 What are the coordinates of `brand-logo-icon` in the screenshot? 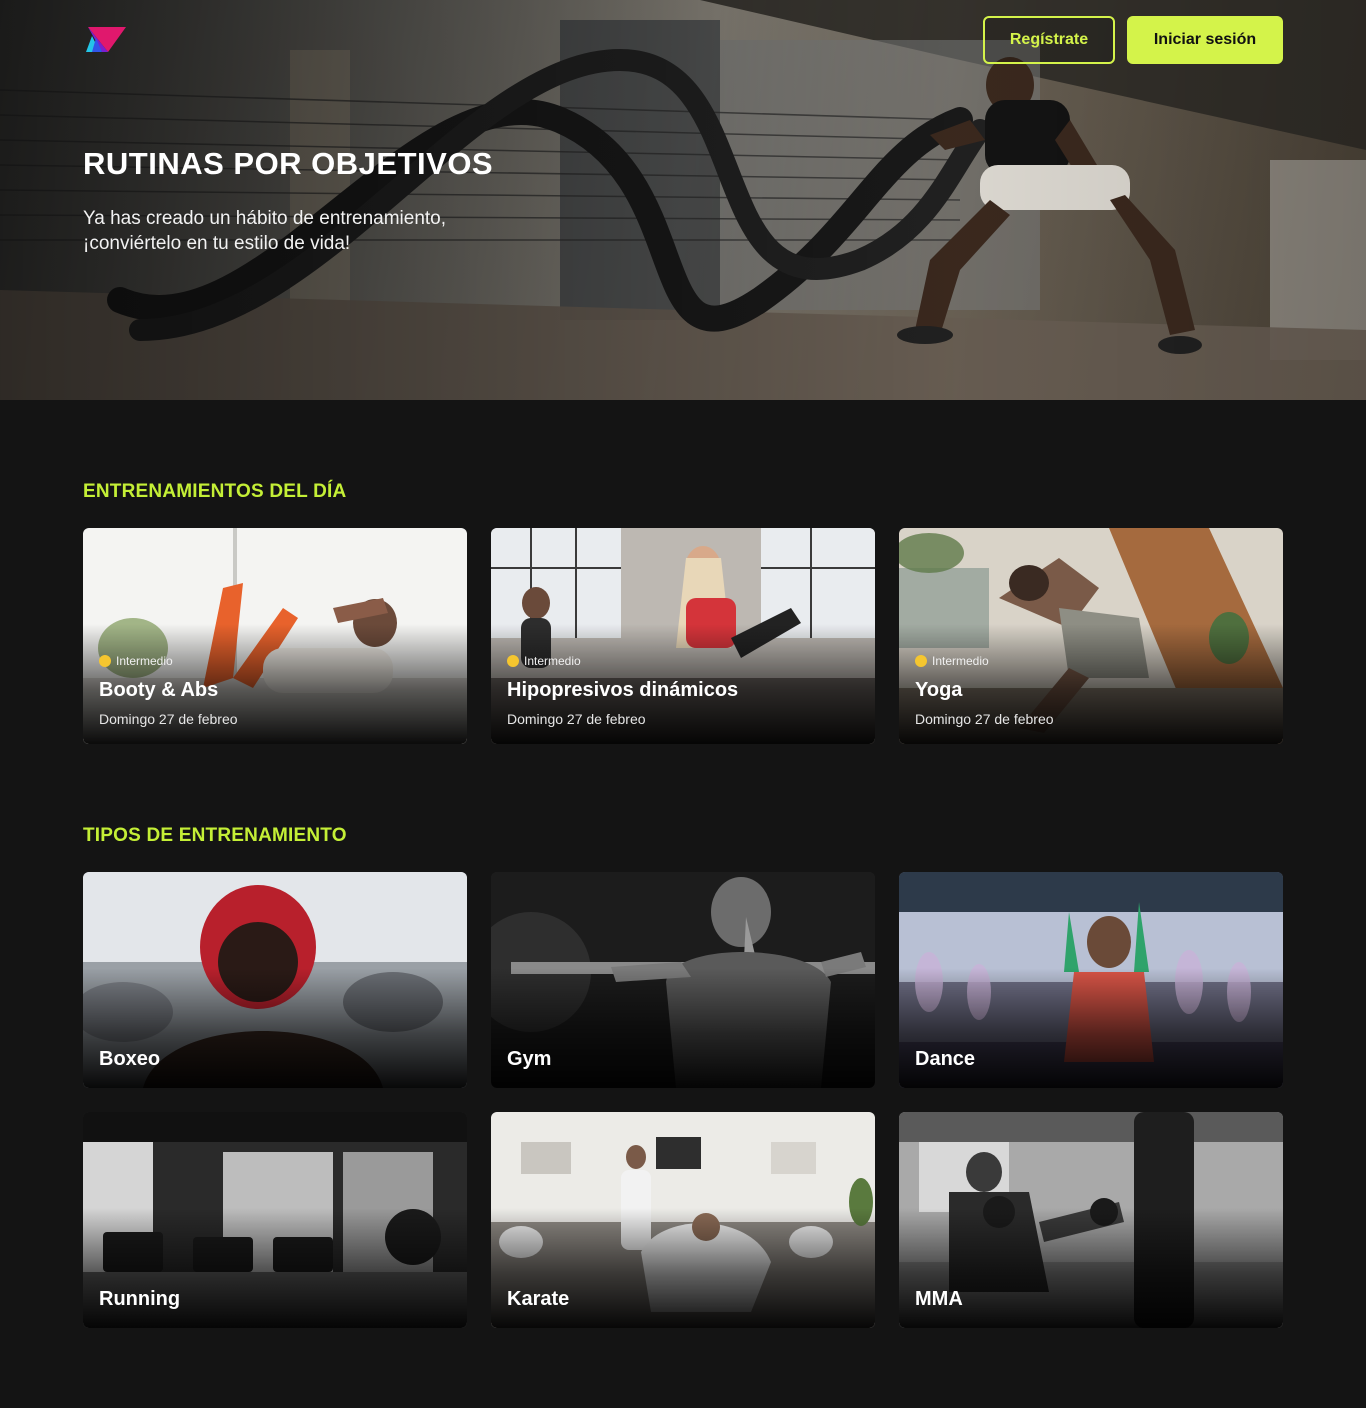 It's located at (106, 39).